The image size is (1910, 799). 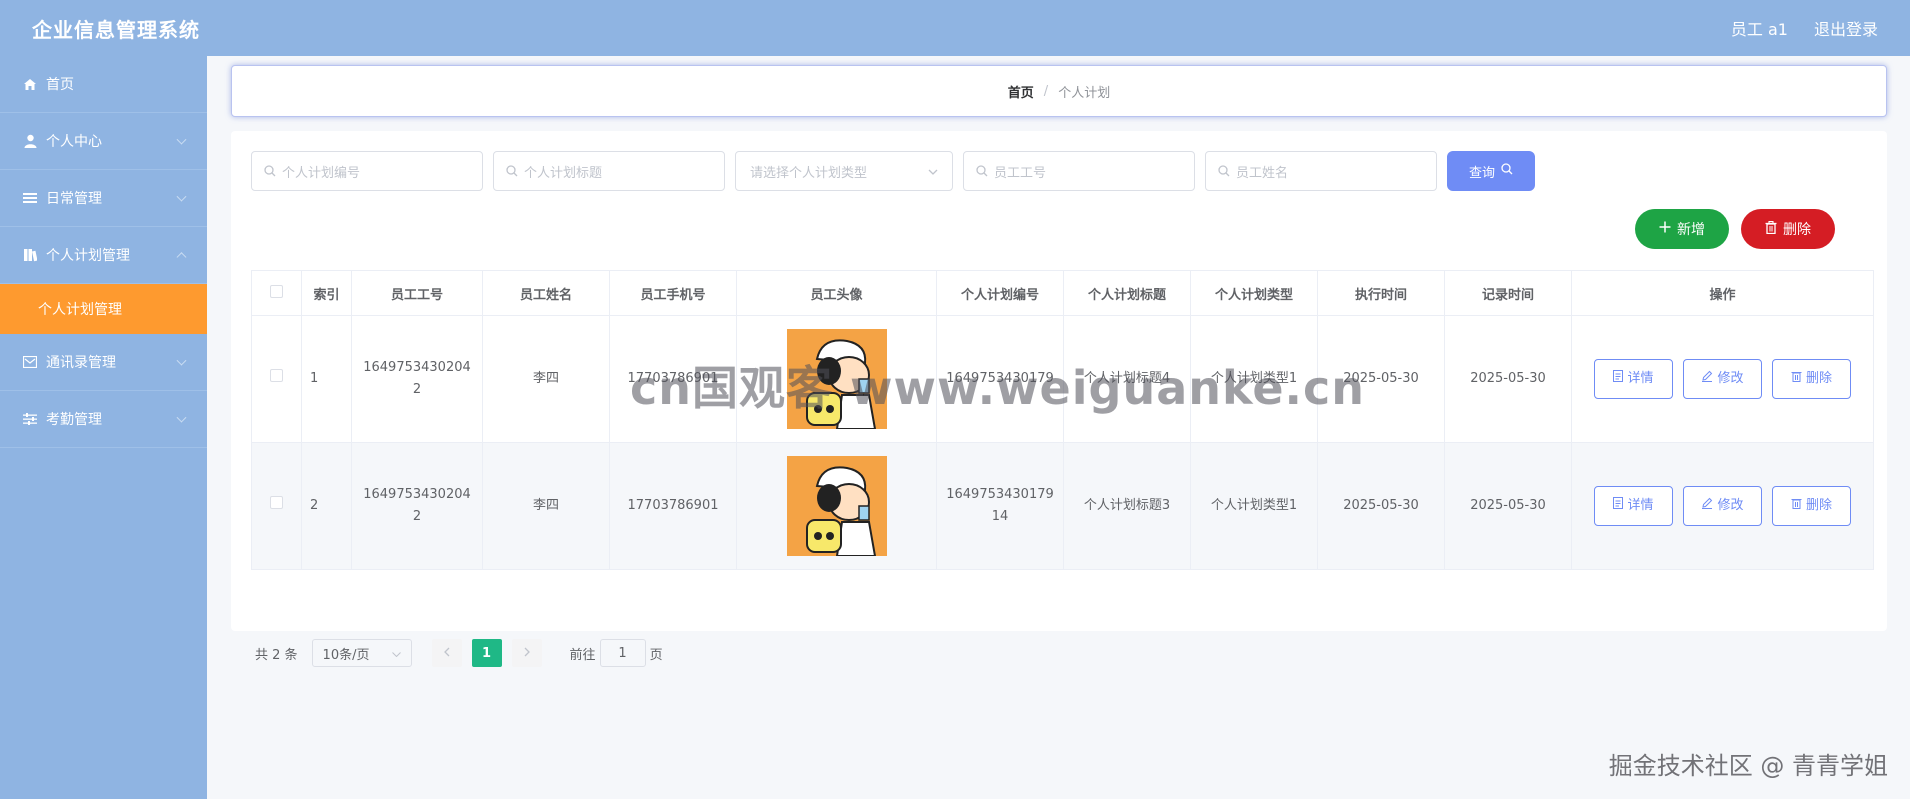 What do you see at coordinates (486, 653) in the screenshot?
I see `page-number-current: 1` at bounding box center [486, 653].